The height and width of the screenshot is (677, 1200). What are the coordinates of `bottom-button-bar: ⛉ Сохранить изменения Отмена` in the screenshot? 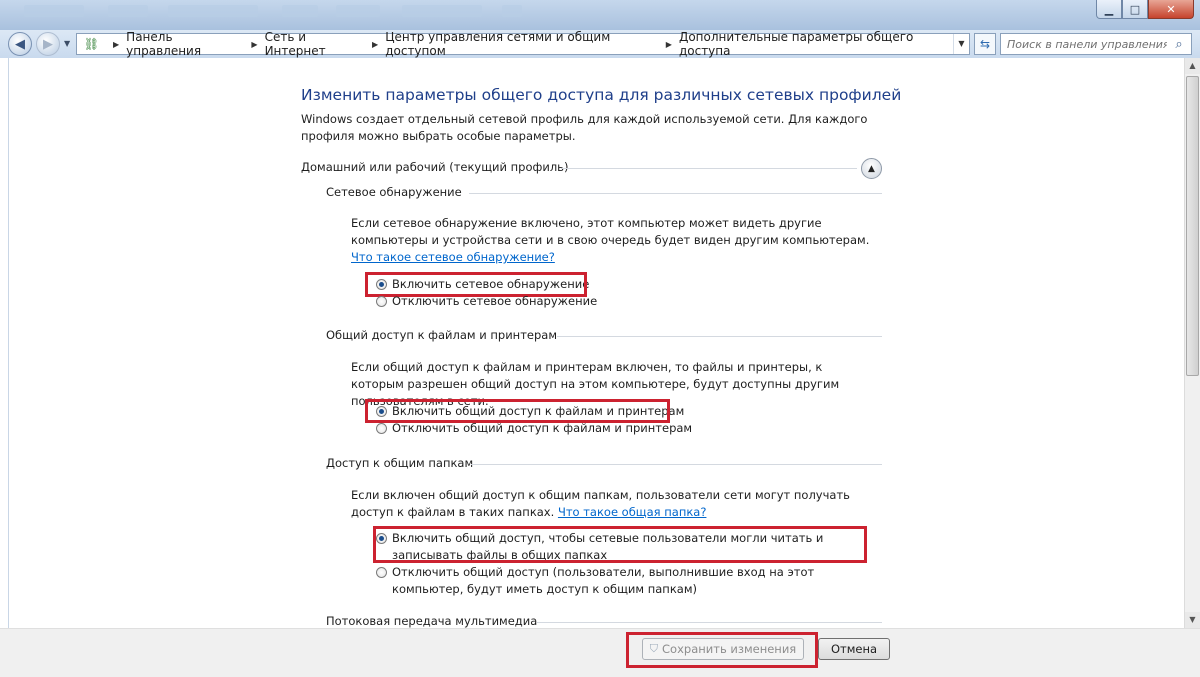 It's located at (600, 652).